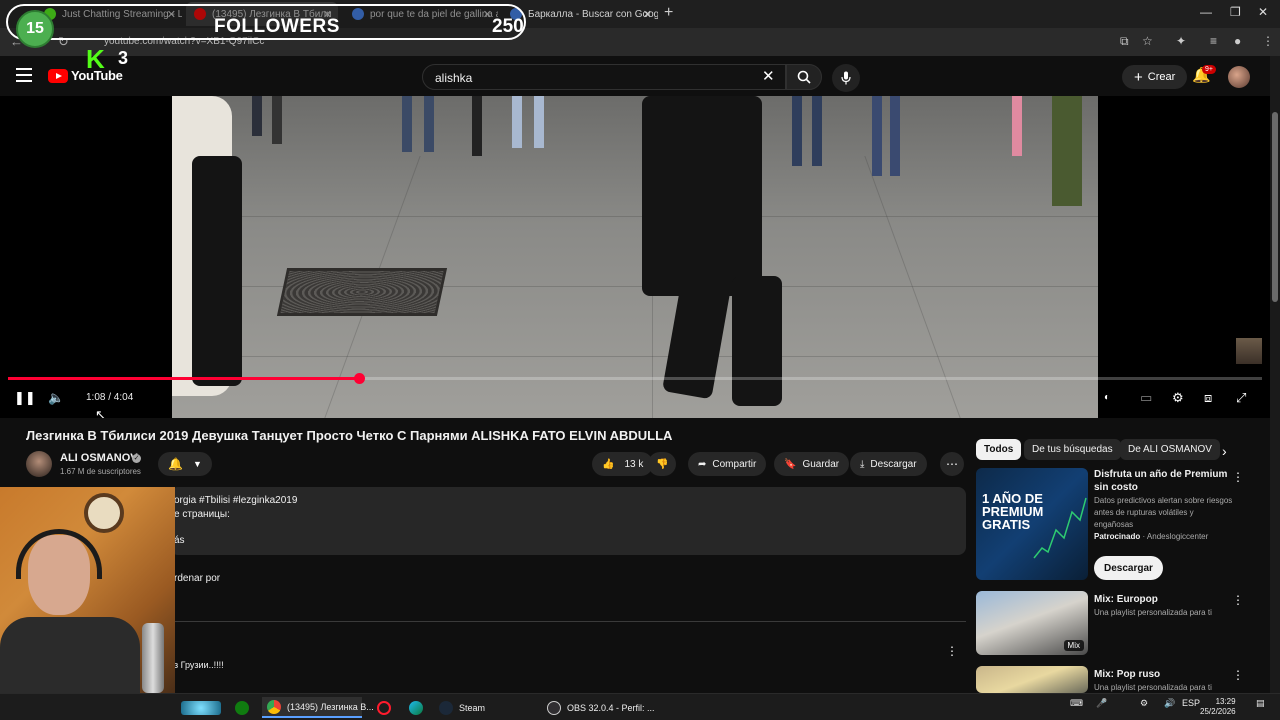 This screenshot has height=720, width=1280. I want to click on close-icon: ✕, so click(647, 14).